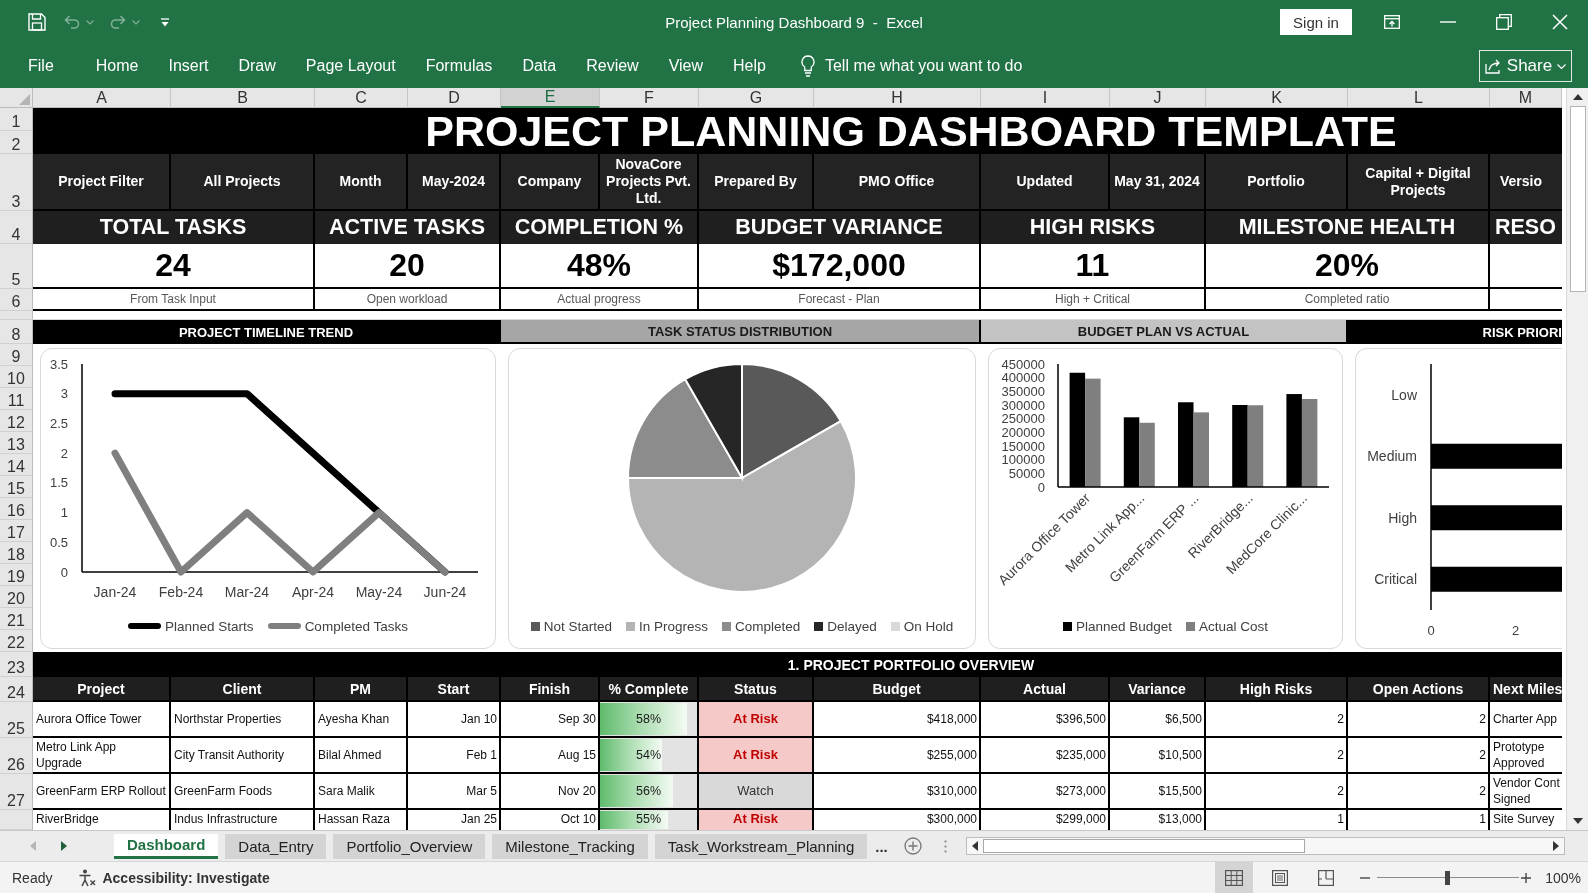 The width and height of the screenshot is (1588, 893). I want to click on chart-title: RISK PRIORI, so click(1455, 332).